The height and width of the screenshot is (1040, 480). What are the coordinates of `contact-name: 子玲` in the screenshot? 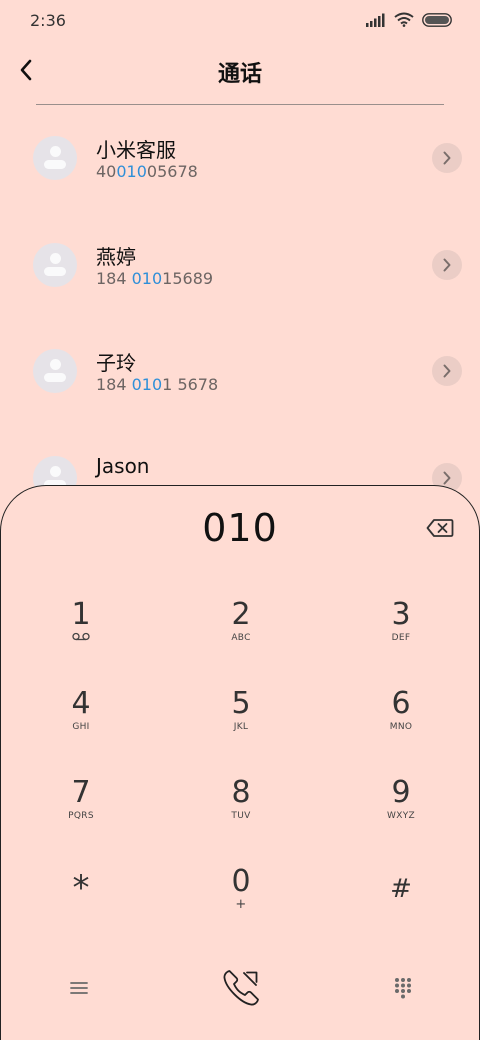 It's located at (116, 363).